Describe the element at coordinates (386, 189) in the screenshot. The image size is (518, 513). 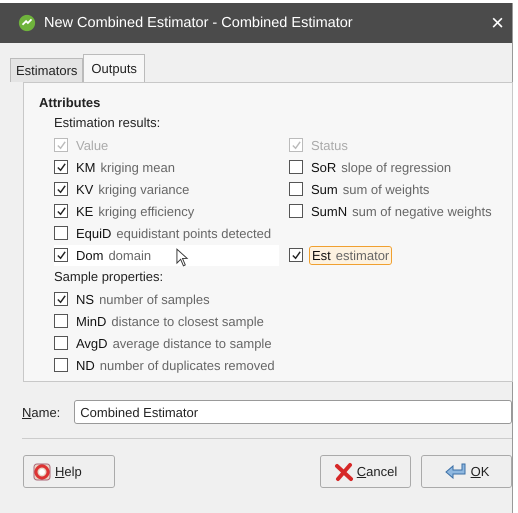
I see `option-description: sum of weights` at that location.